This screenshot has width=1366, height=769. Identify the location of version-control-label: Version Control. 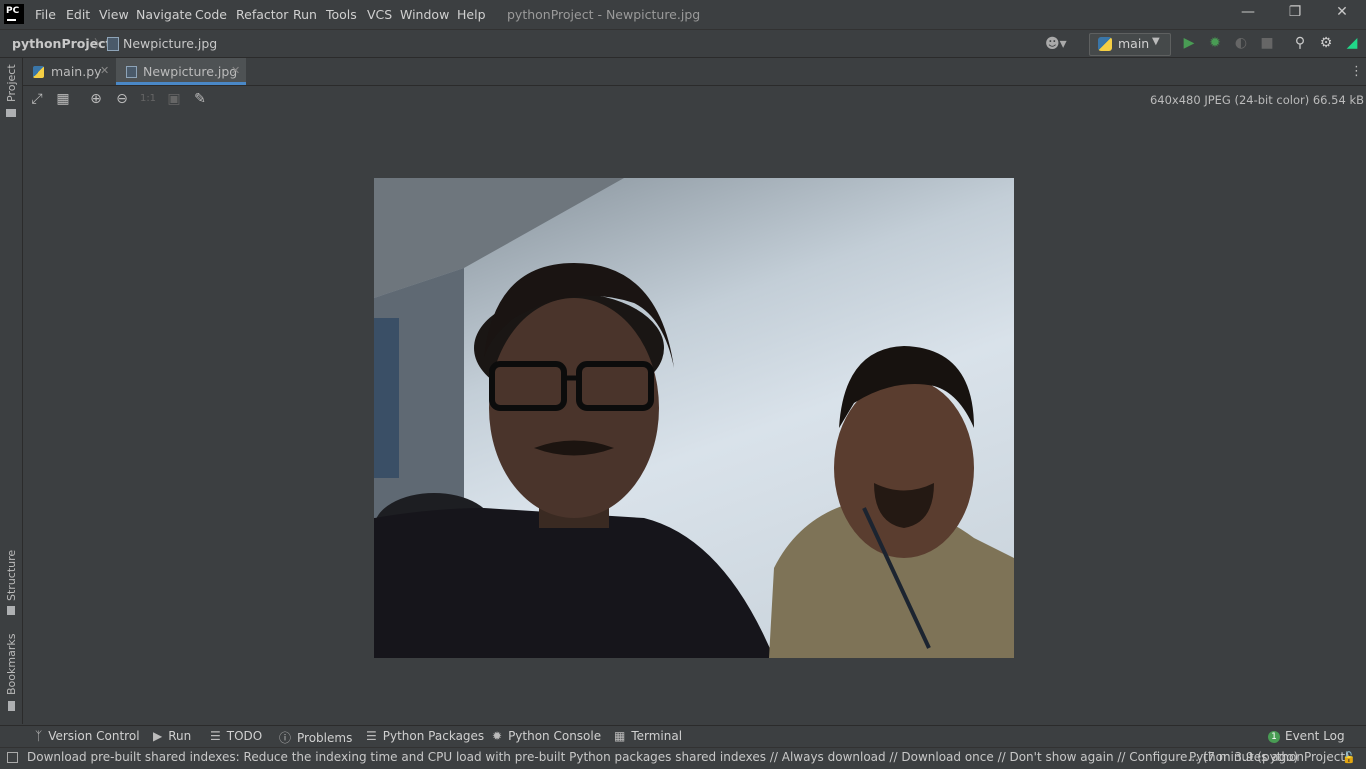
(94, 736).